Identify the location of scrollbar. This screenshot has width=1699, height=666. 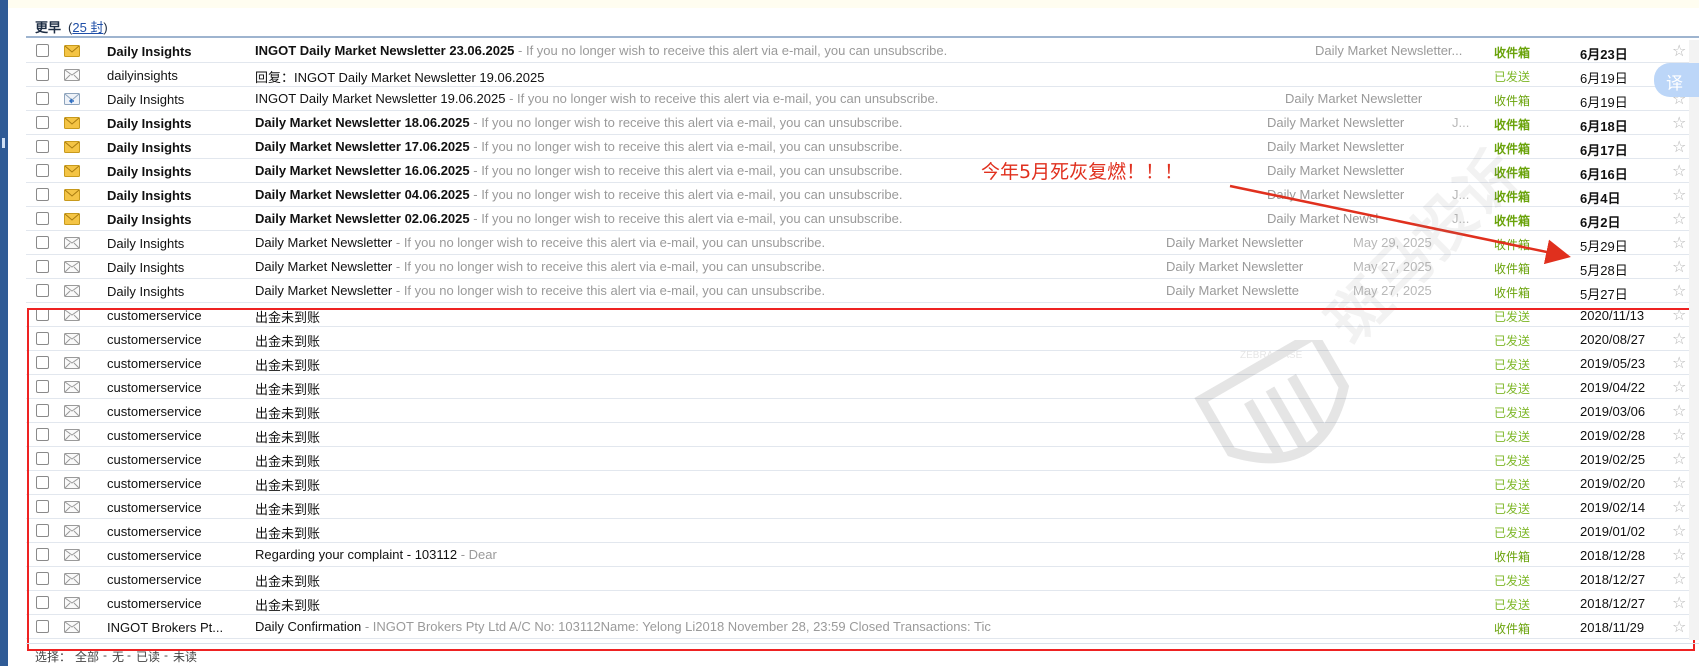
(1694, 340).